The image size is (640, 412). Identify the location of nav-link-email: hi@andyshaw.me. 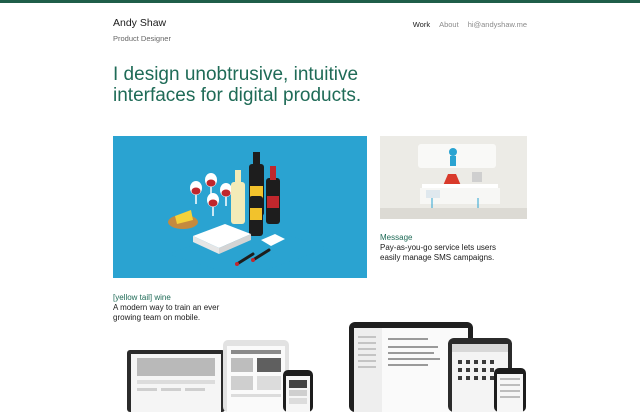
(497, 24).